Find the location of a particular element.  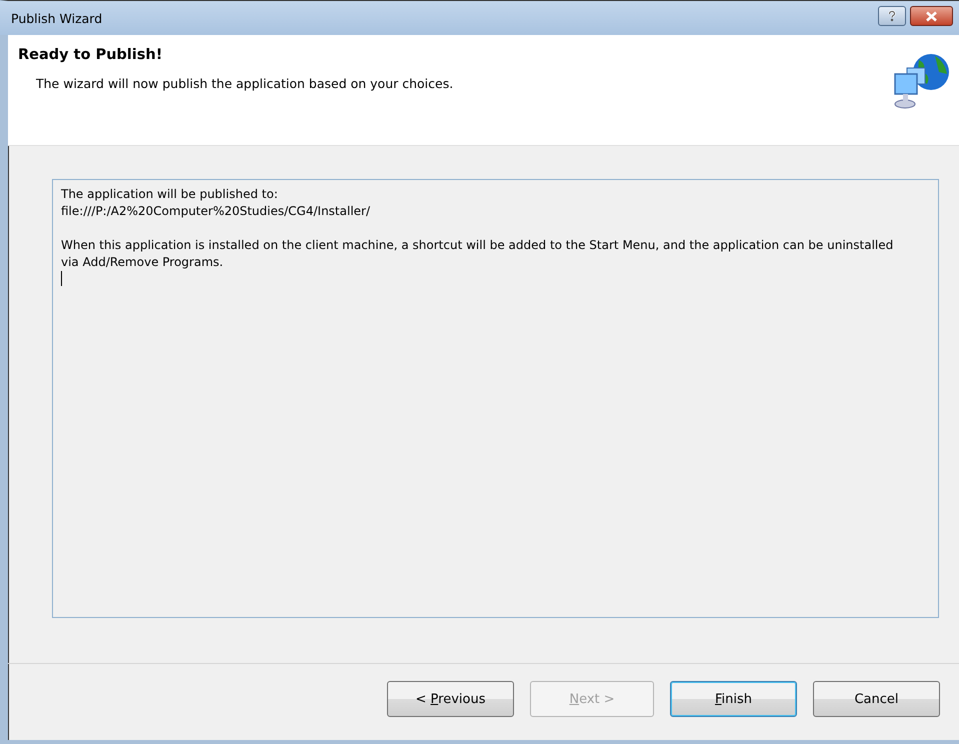

summary-text: The application will be published to: is located at coordinates (170, 194).